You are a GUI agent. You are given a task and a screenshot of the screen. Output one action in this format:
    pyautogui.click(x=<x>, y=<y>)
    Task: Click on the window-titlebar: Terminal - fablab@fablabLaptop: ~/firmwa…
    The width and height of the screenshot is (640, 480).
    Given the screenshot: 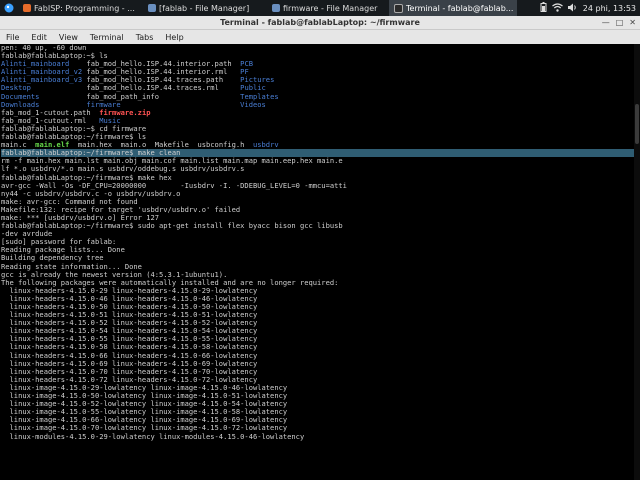 What is the action you would take?
    pyautogui.click(x=320, y=23)
    